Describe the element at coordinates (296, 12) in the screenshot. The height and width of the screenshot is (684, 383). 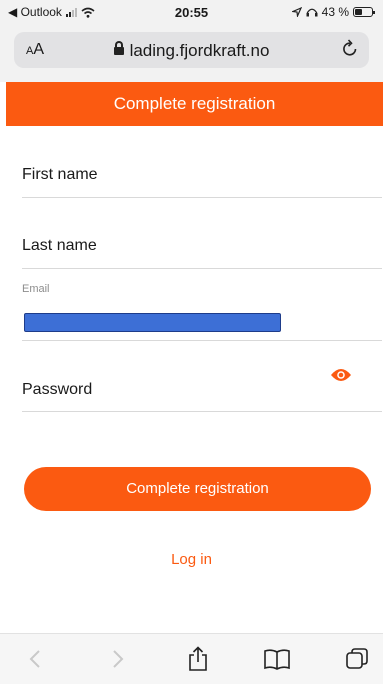
I see `location-icon` at that location.